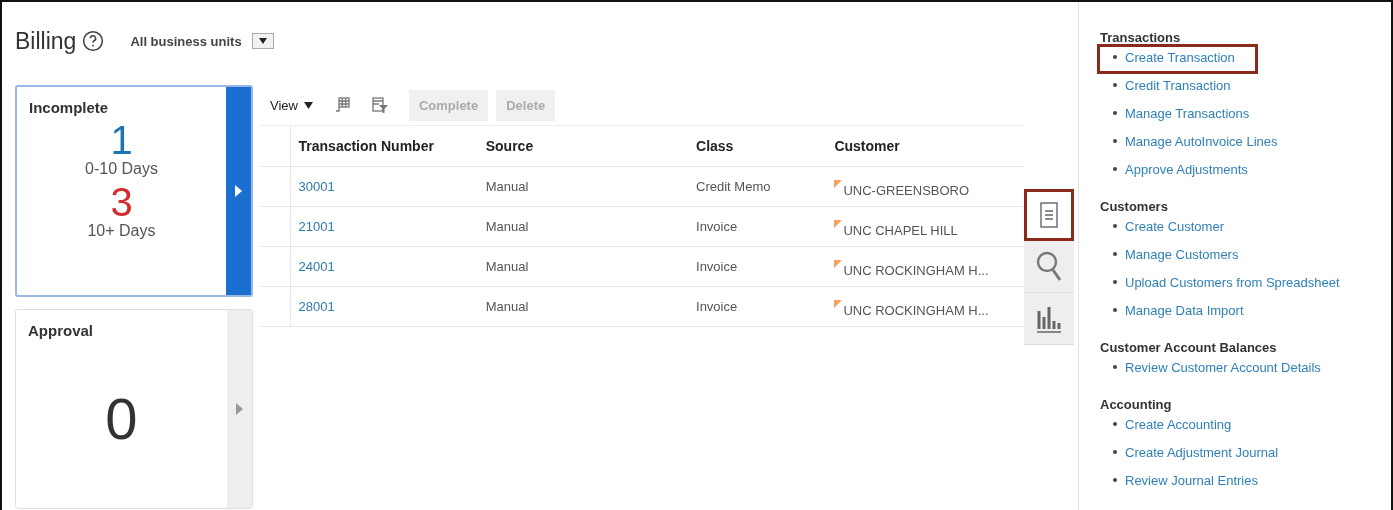  Describe the element at coordinates (1213, 371) in the screenshot. I see `task-link: Review Customer Account Details` at that location.